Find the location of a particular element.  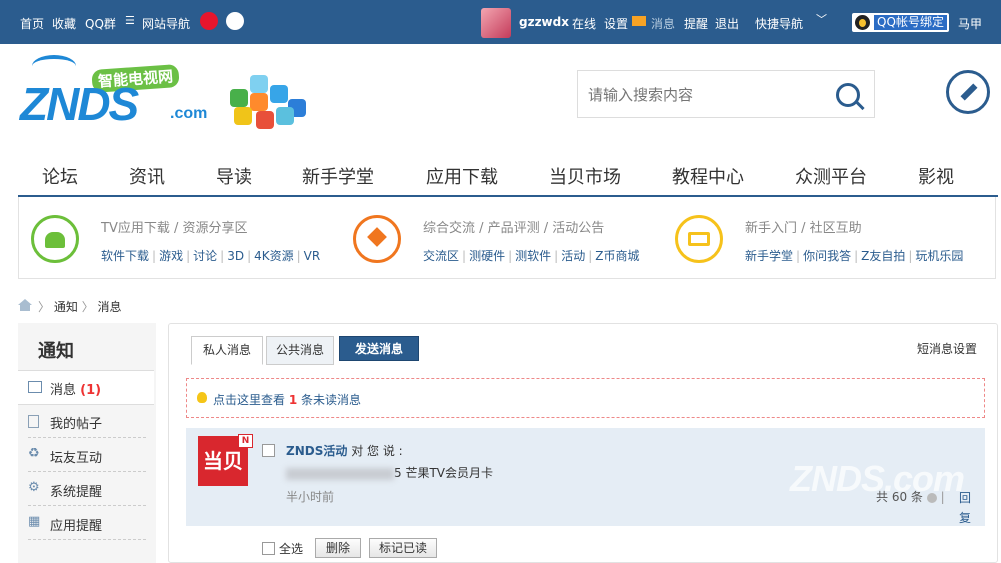

unread-count: (1) is located at coordinates (91, 390).